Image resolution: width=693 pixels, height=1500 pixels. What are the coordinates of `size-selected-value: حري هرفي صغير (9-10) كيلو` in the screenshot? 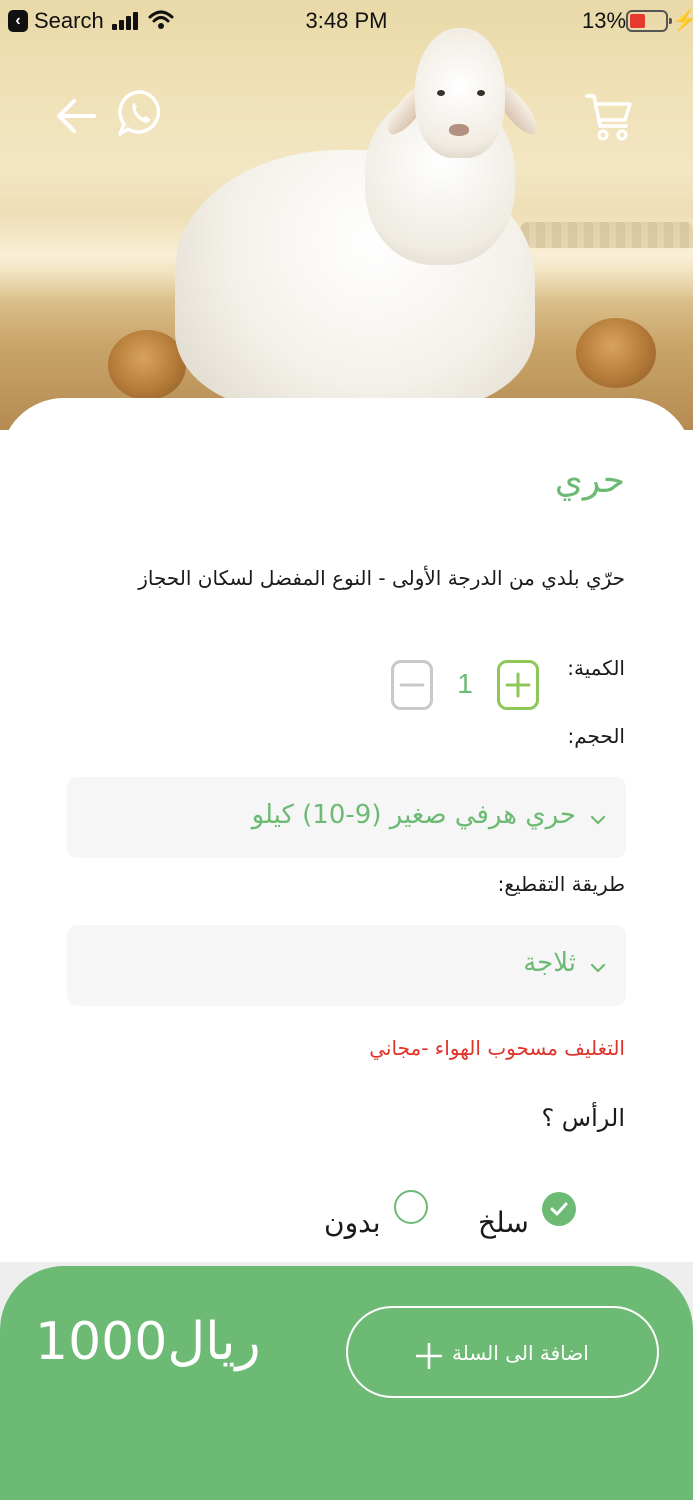 It's located at (413, 815).